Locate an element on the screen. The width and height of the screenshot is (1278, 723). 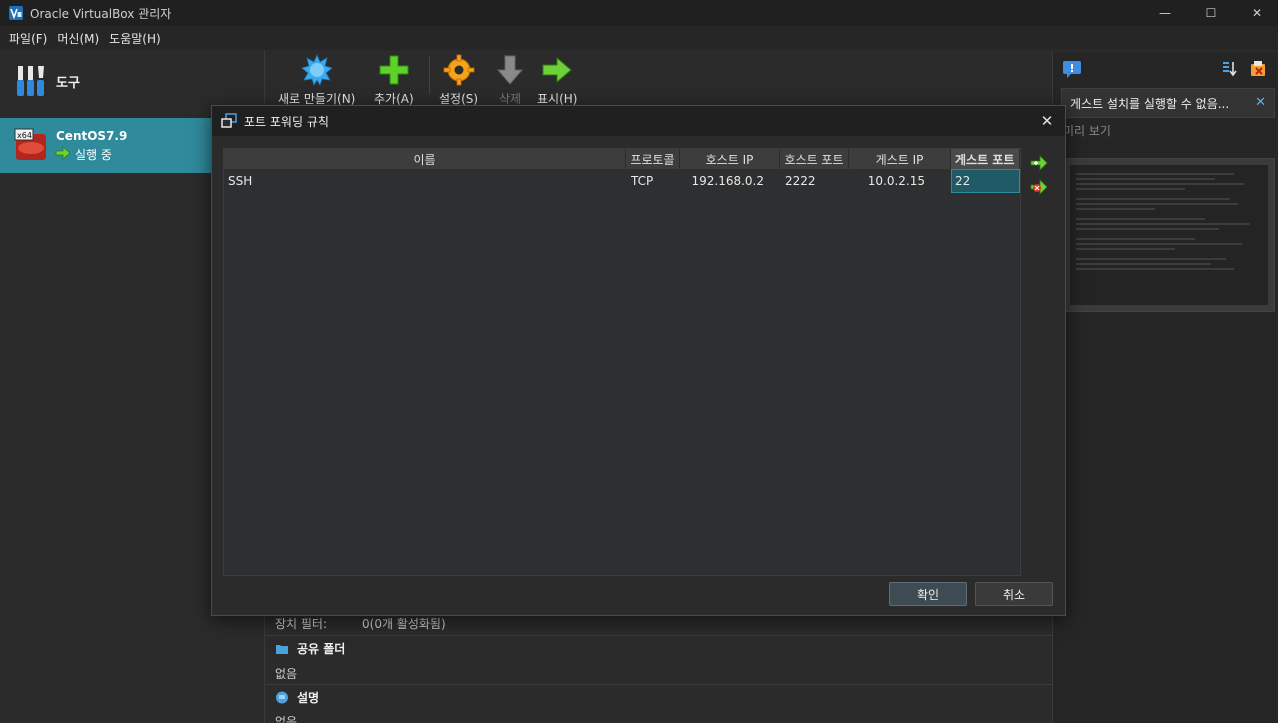
minimize-button: — is located at coordinates (1165, 13).